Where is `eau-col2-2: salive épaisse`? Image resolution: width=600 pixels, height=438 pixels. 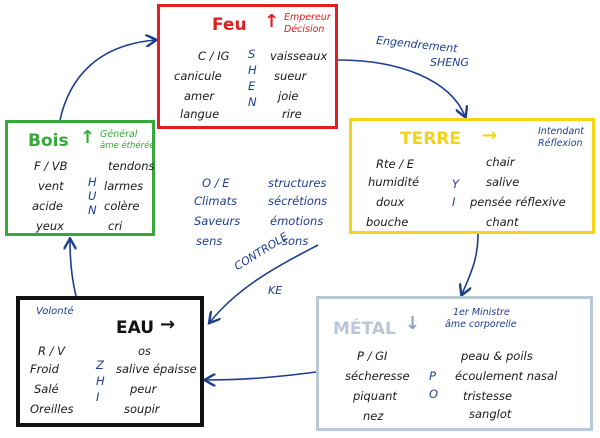 eau-col2-2: salive épaisse is located at coordinates (156, 369).